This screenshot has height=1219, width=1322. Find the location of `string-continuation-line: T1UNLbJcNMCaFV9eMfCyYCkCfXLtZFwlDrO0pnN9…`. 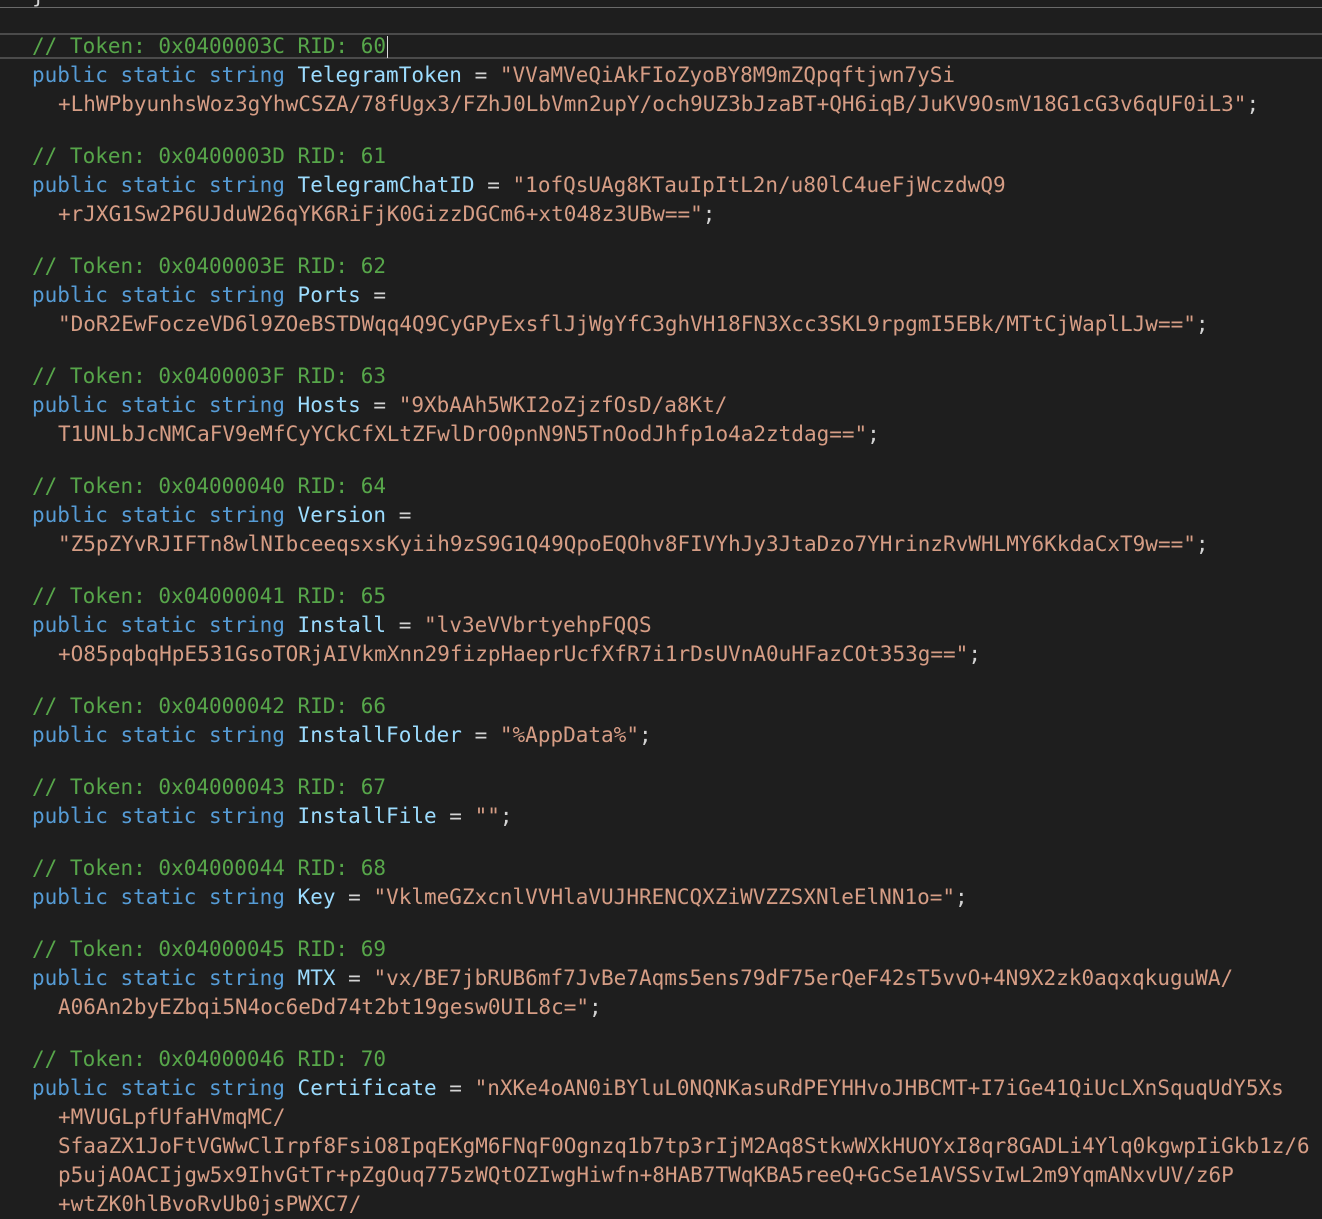

string-continuation-line: T1UNLbJcNMCaFV9eMfCyYCkCfXLtZFwlDrO0pnN9… is located at coordinates (677, 434).